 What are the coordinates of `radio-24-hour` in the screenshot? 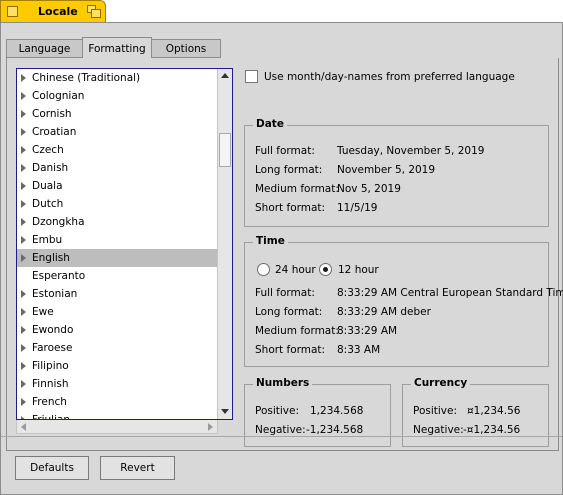 It's located at (263, 269).